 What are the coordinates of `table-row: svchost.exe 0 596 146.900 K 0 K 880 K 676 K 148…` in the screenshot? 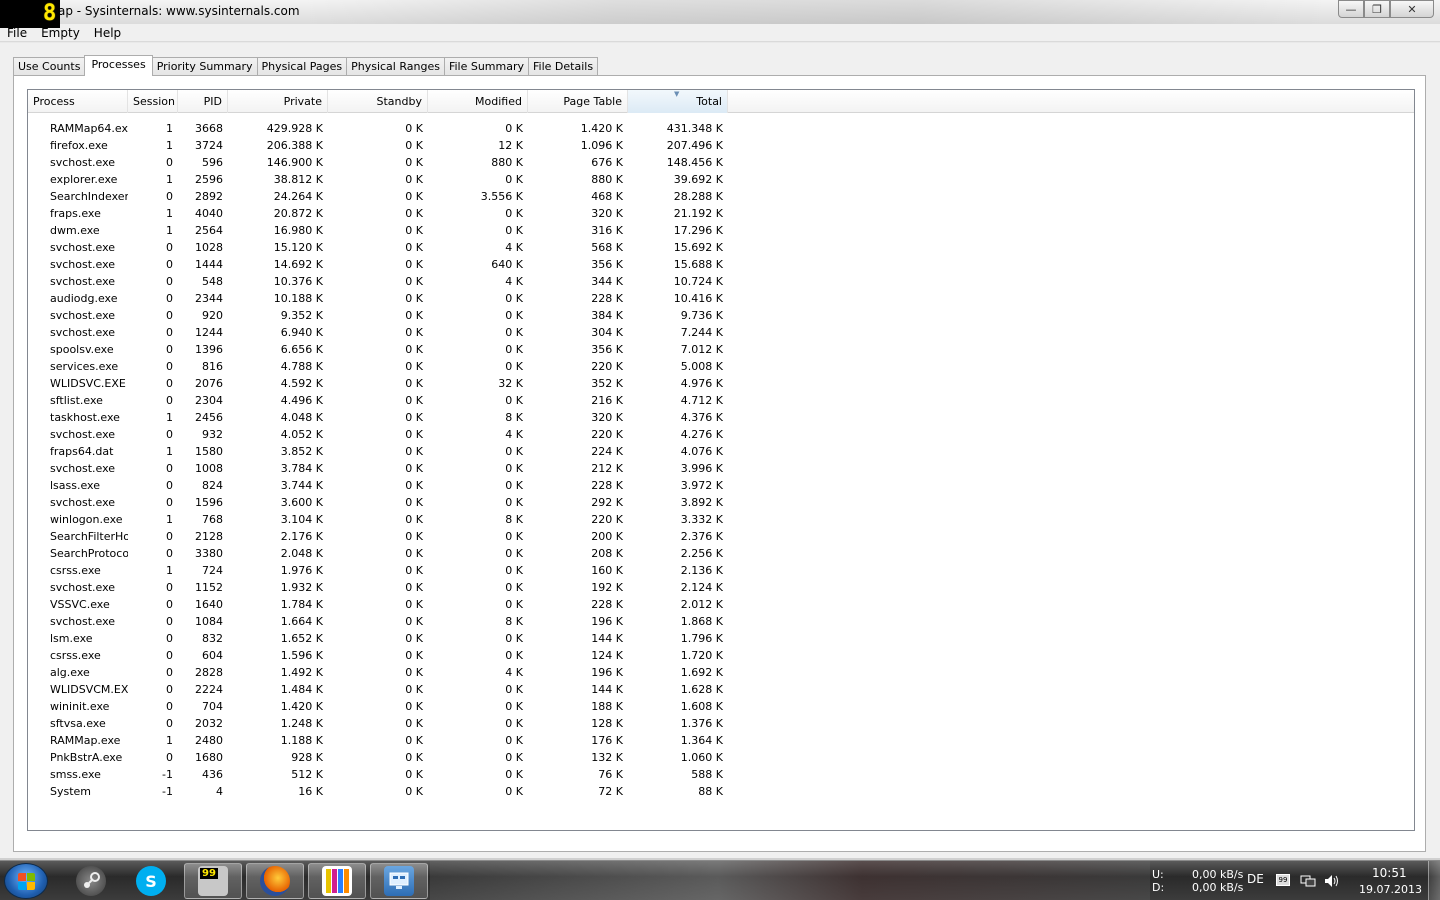 It's located at (378, 162).